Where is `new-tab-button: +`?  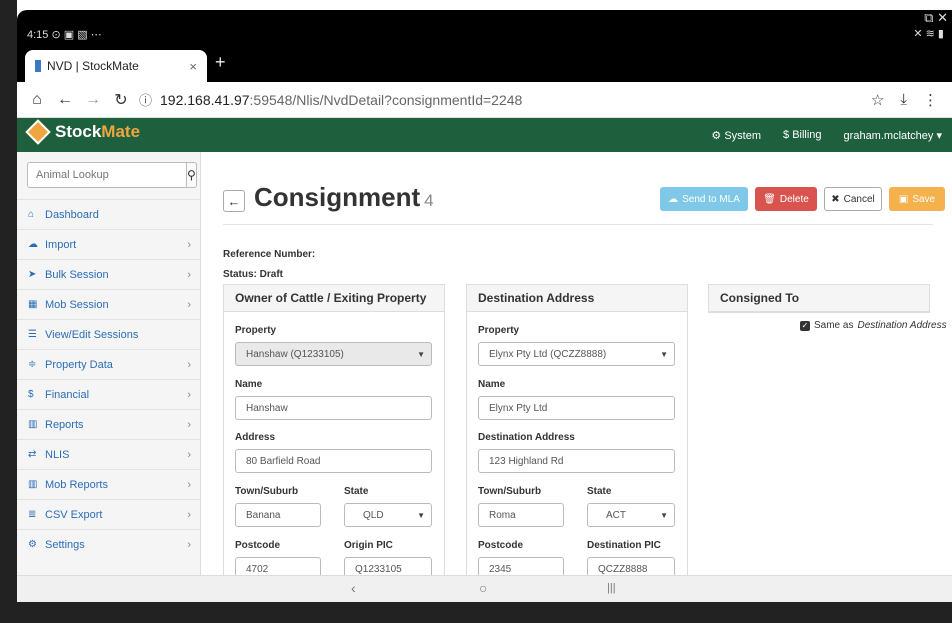
new-tab-button: + is located at coordinates (220, 62).